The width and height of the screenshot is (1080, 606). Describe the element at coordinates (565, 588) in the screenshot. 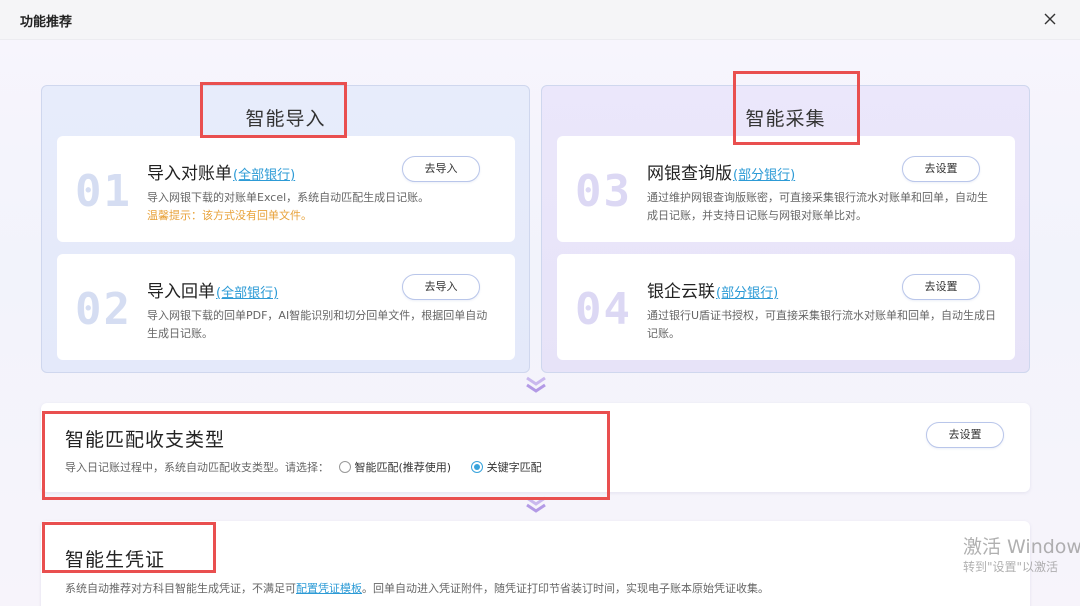

I see `voucher-desc-text-after: 。回单自动进入凭证附件，随凭证打印节省装订时间，实现电子账本原始凭证收集。` at that location.